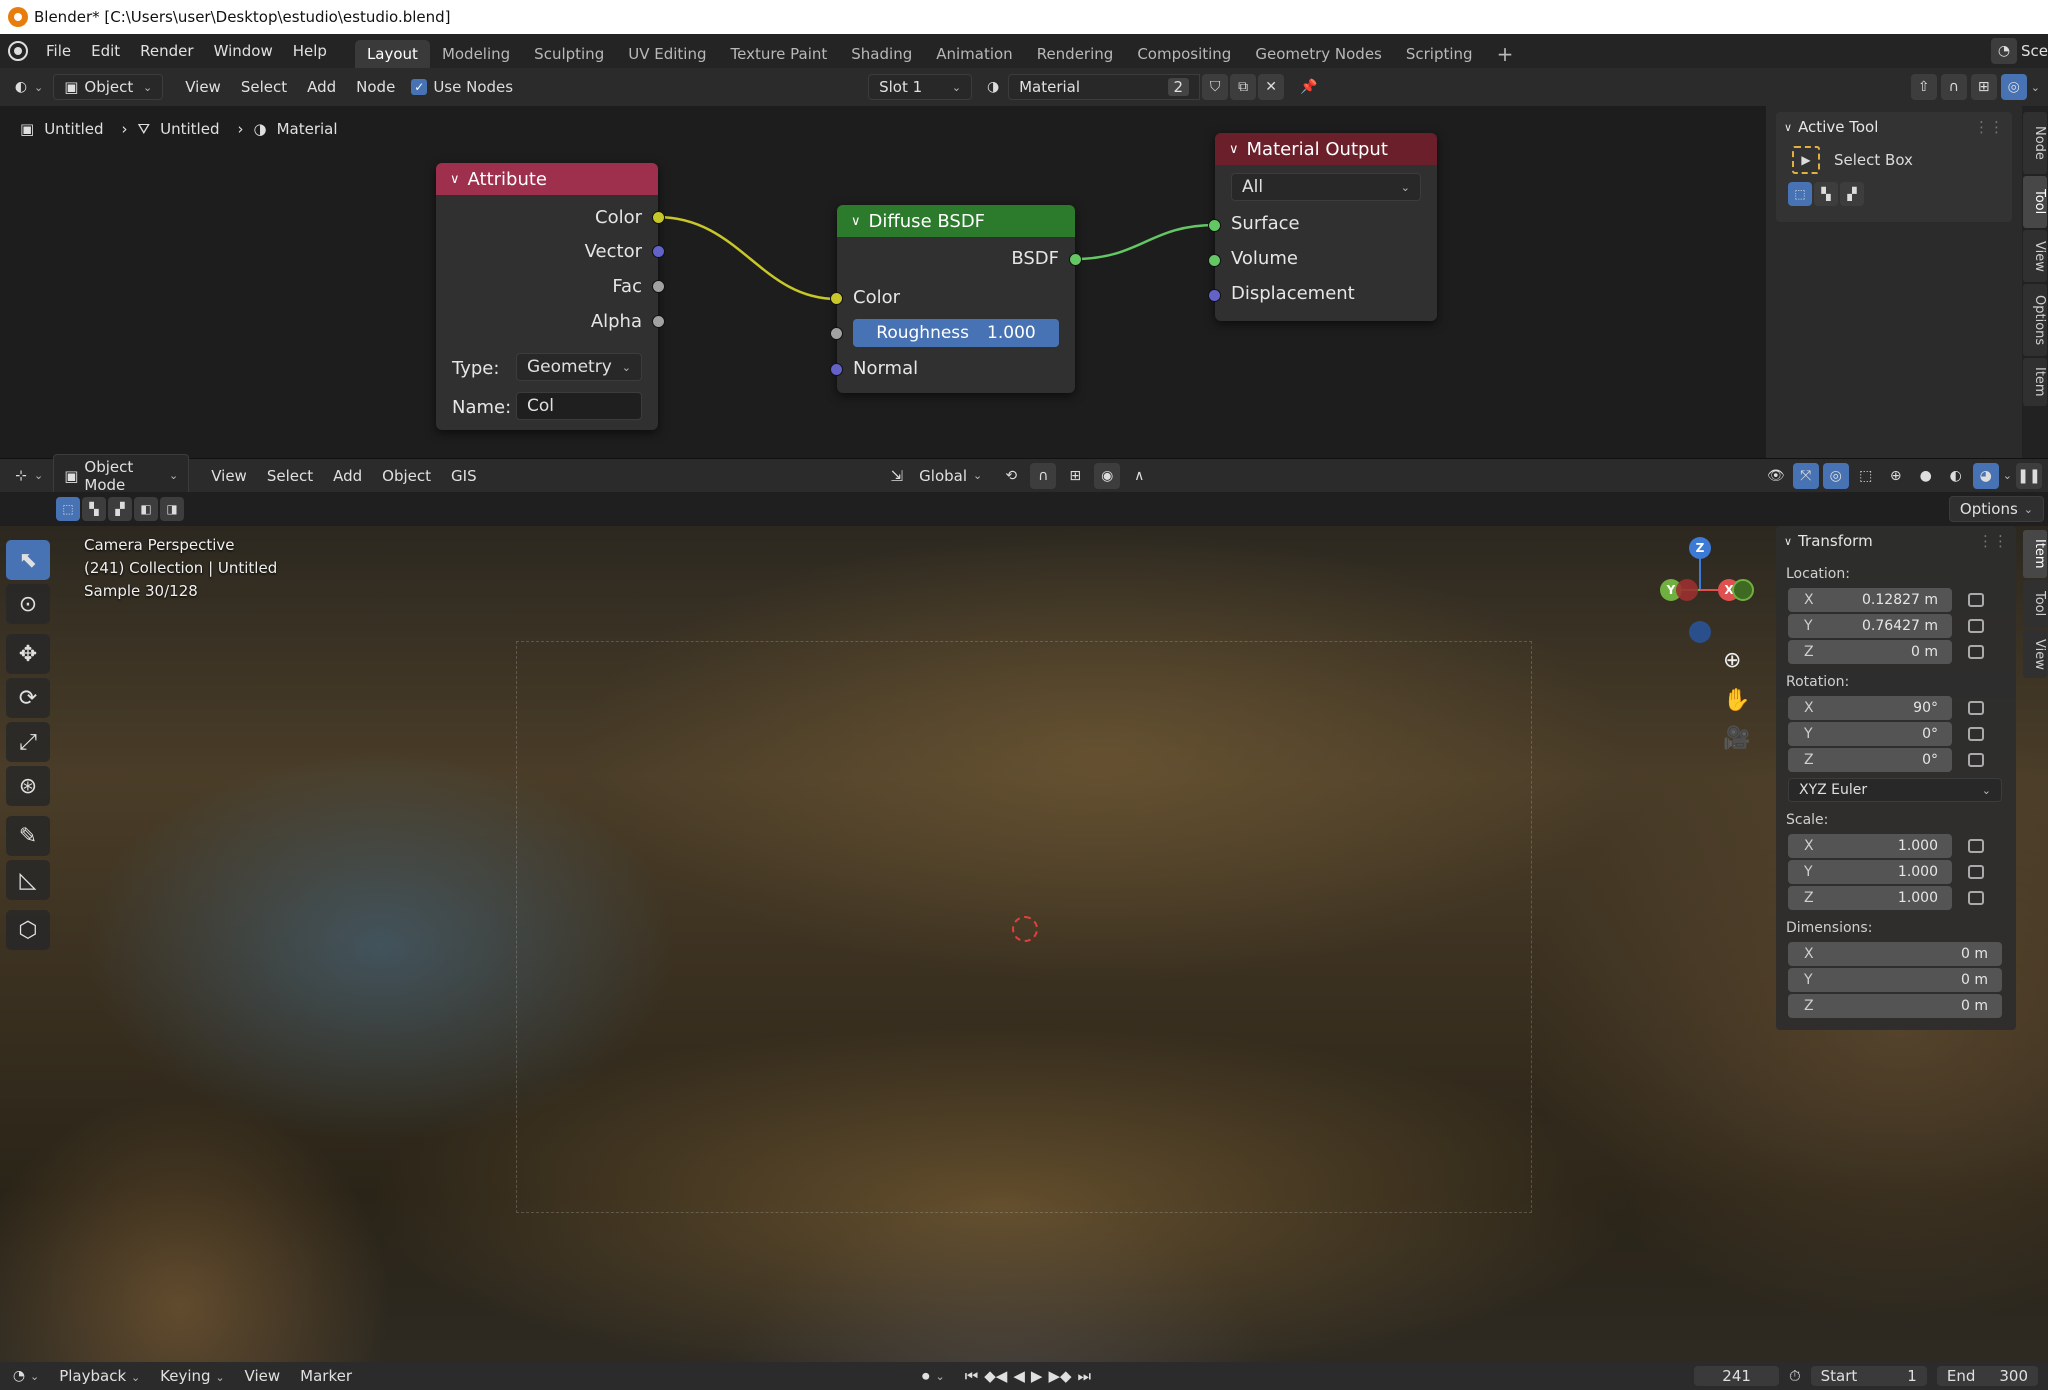 The image size is (2048, 1390). I want to click on move-tool-icon: ✥, so click(28, 654).